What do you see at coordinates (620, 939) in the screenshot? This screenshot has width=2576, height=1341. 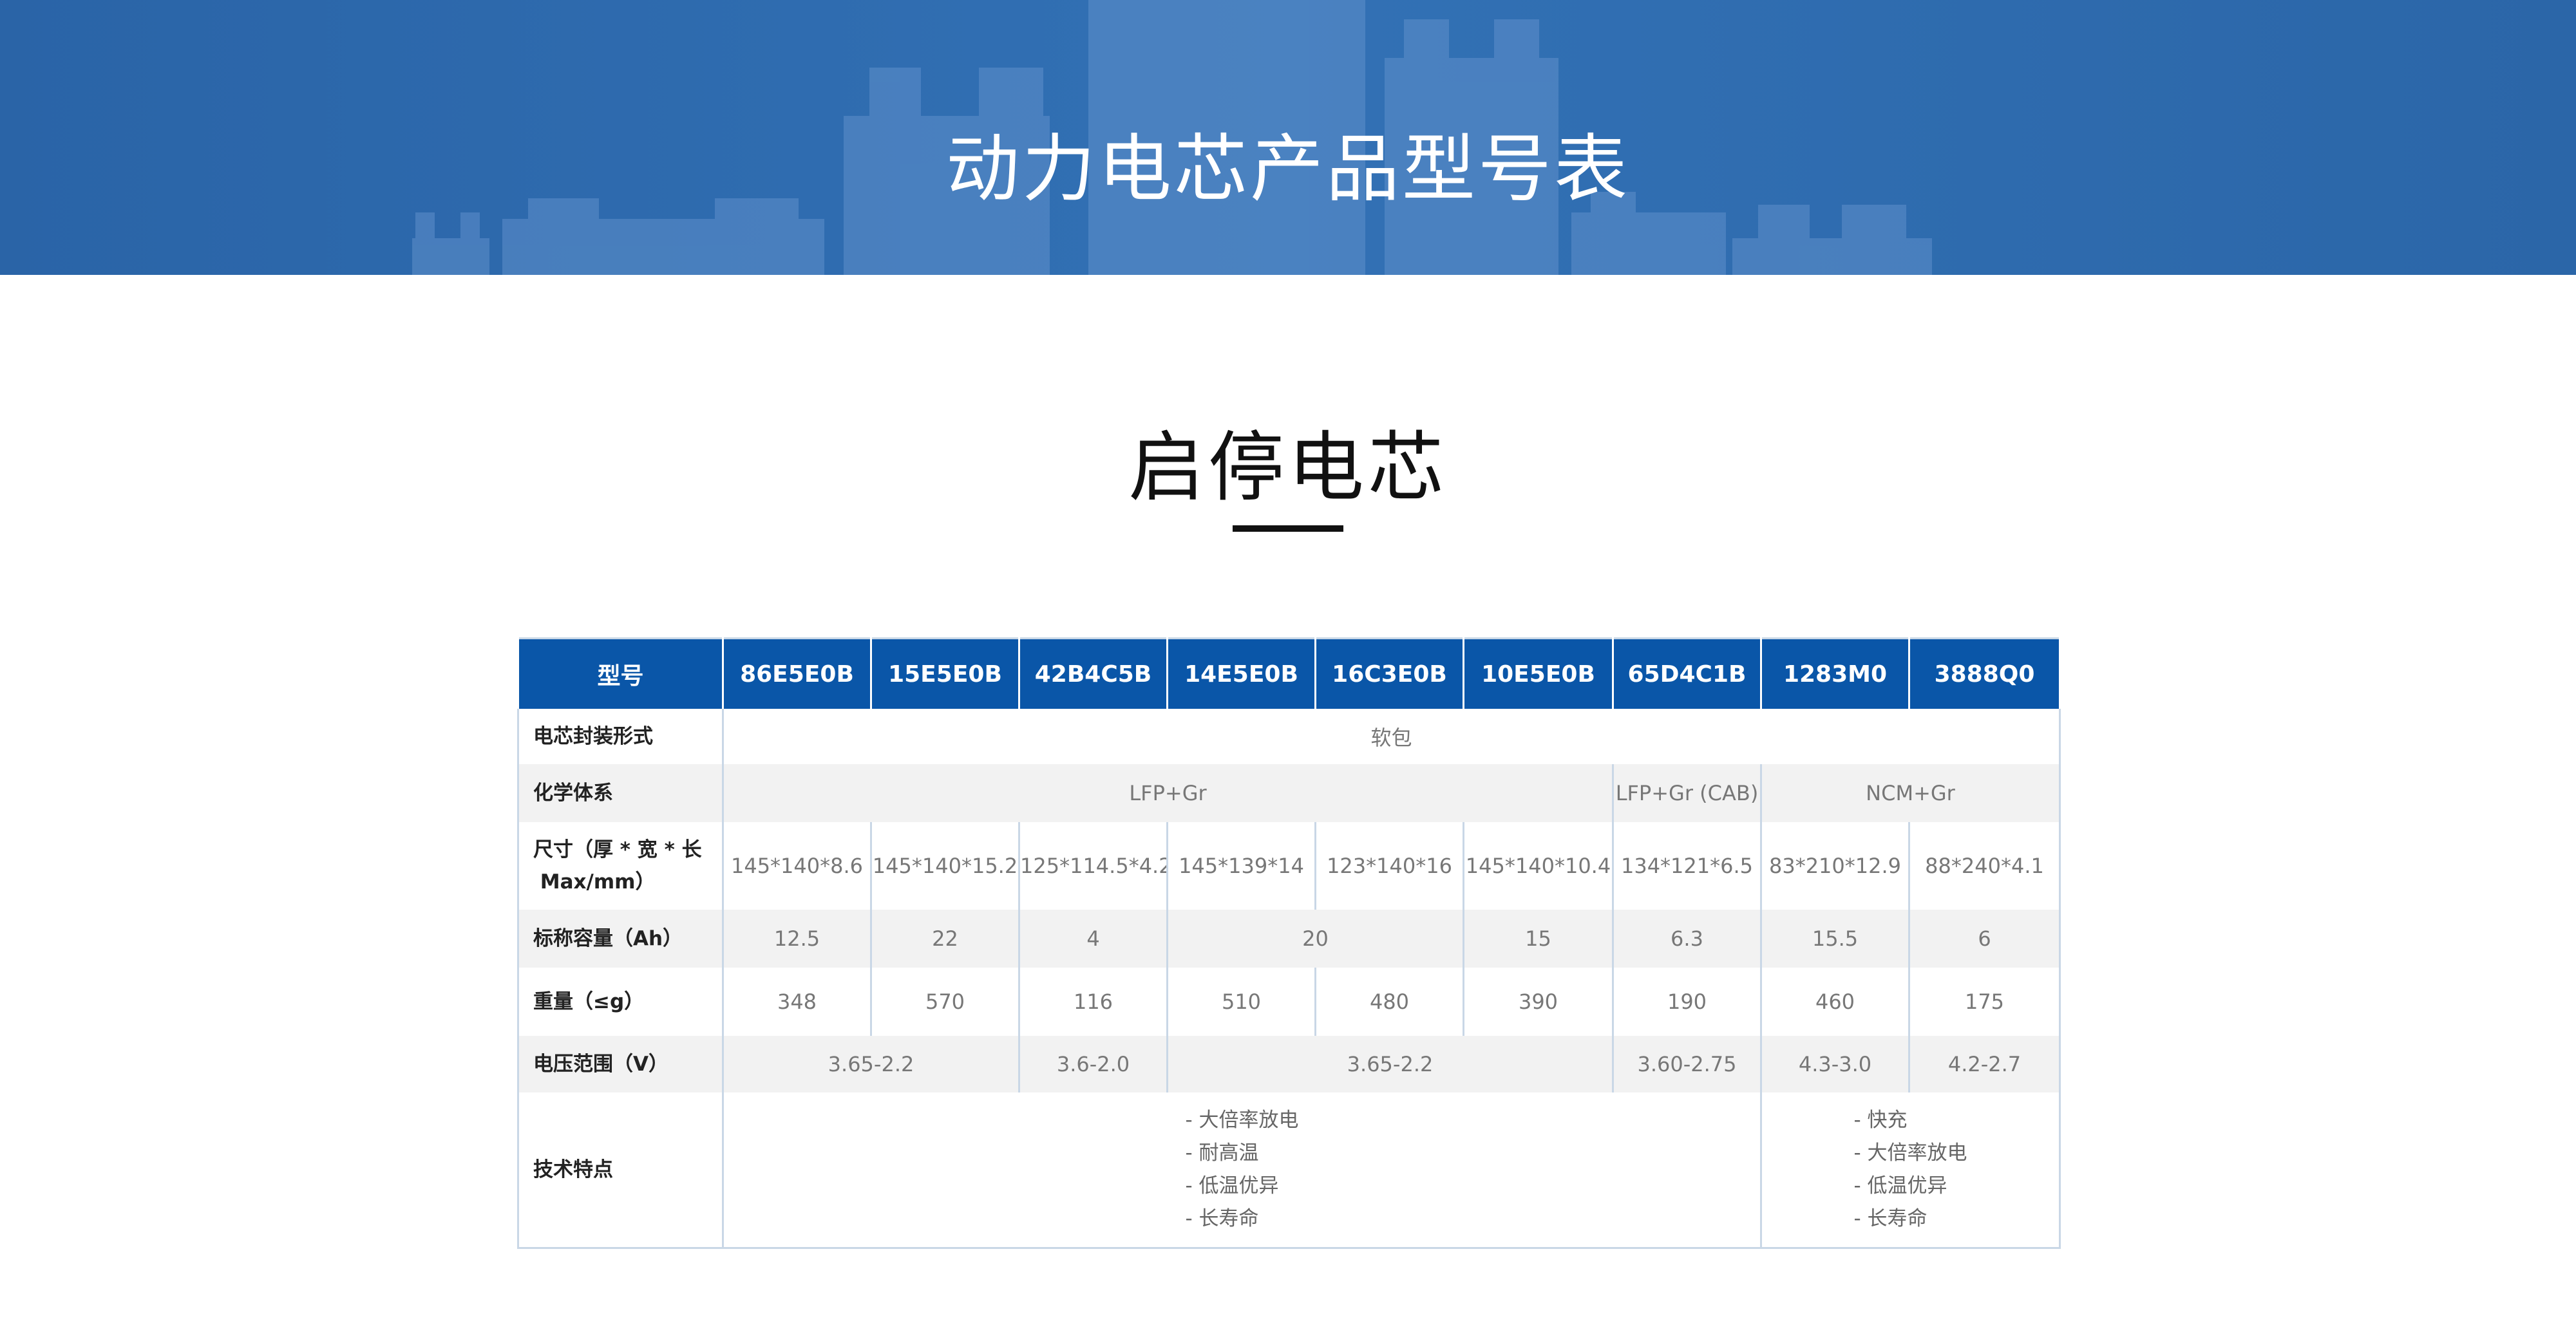 I see `row-label: 标称容量（Ah）` at bounding box center [620, 939].